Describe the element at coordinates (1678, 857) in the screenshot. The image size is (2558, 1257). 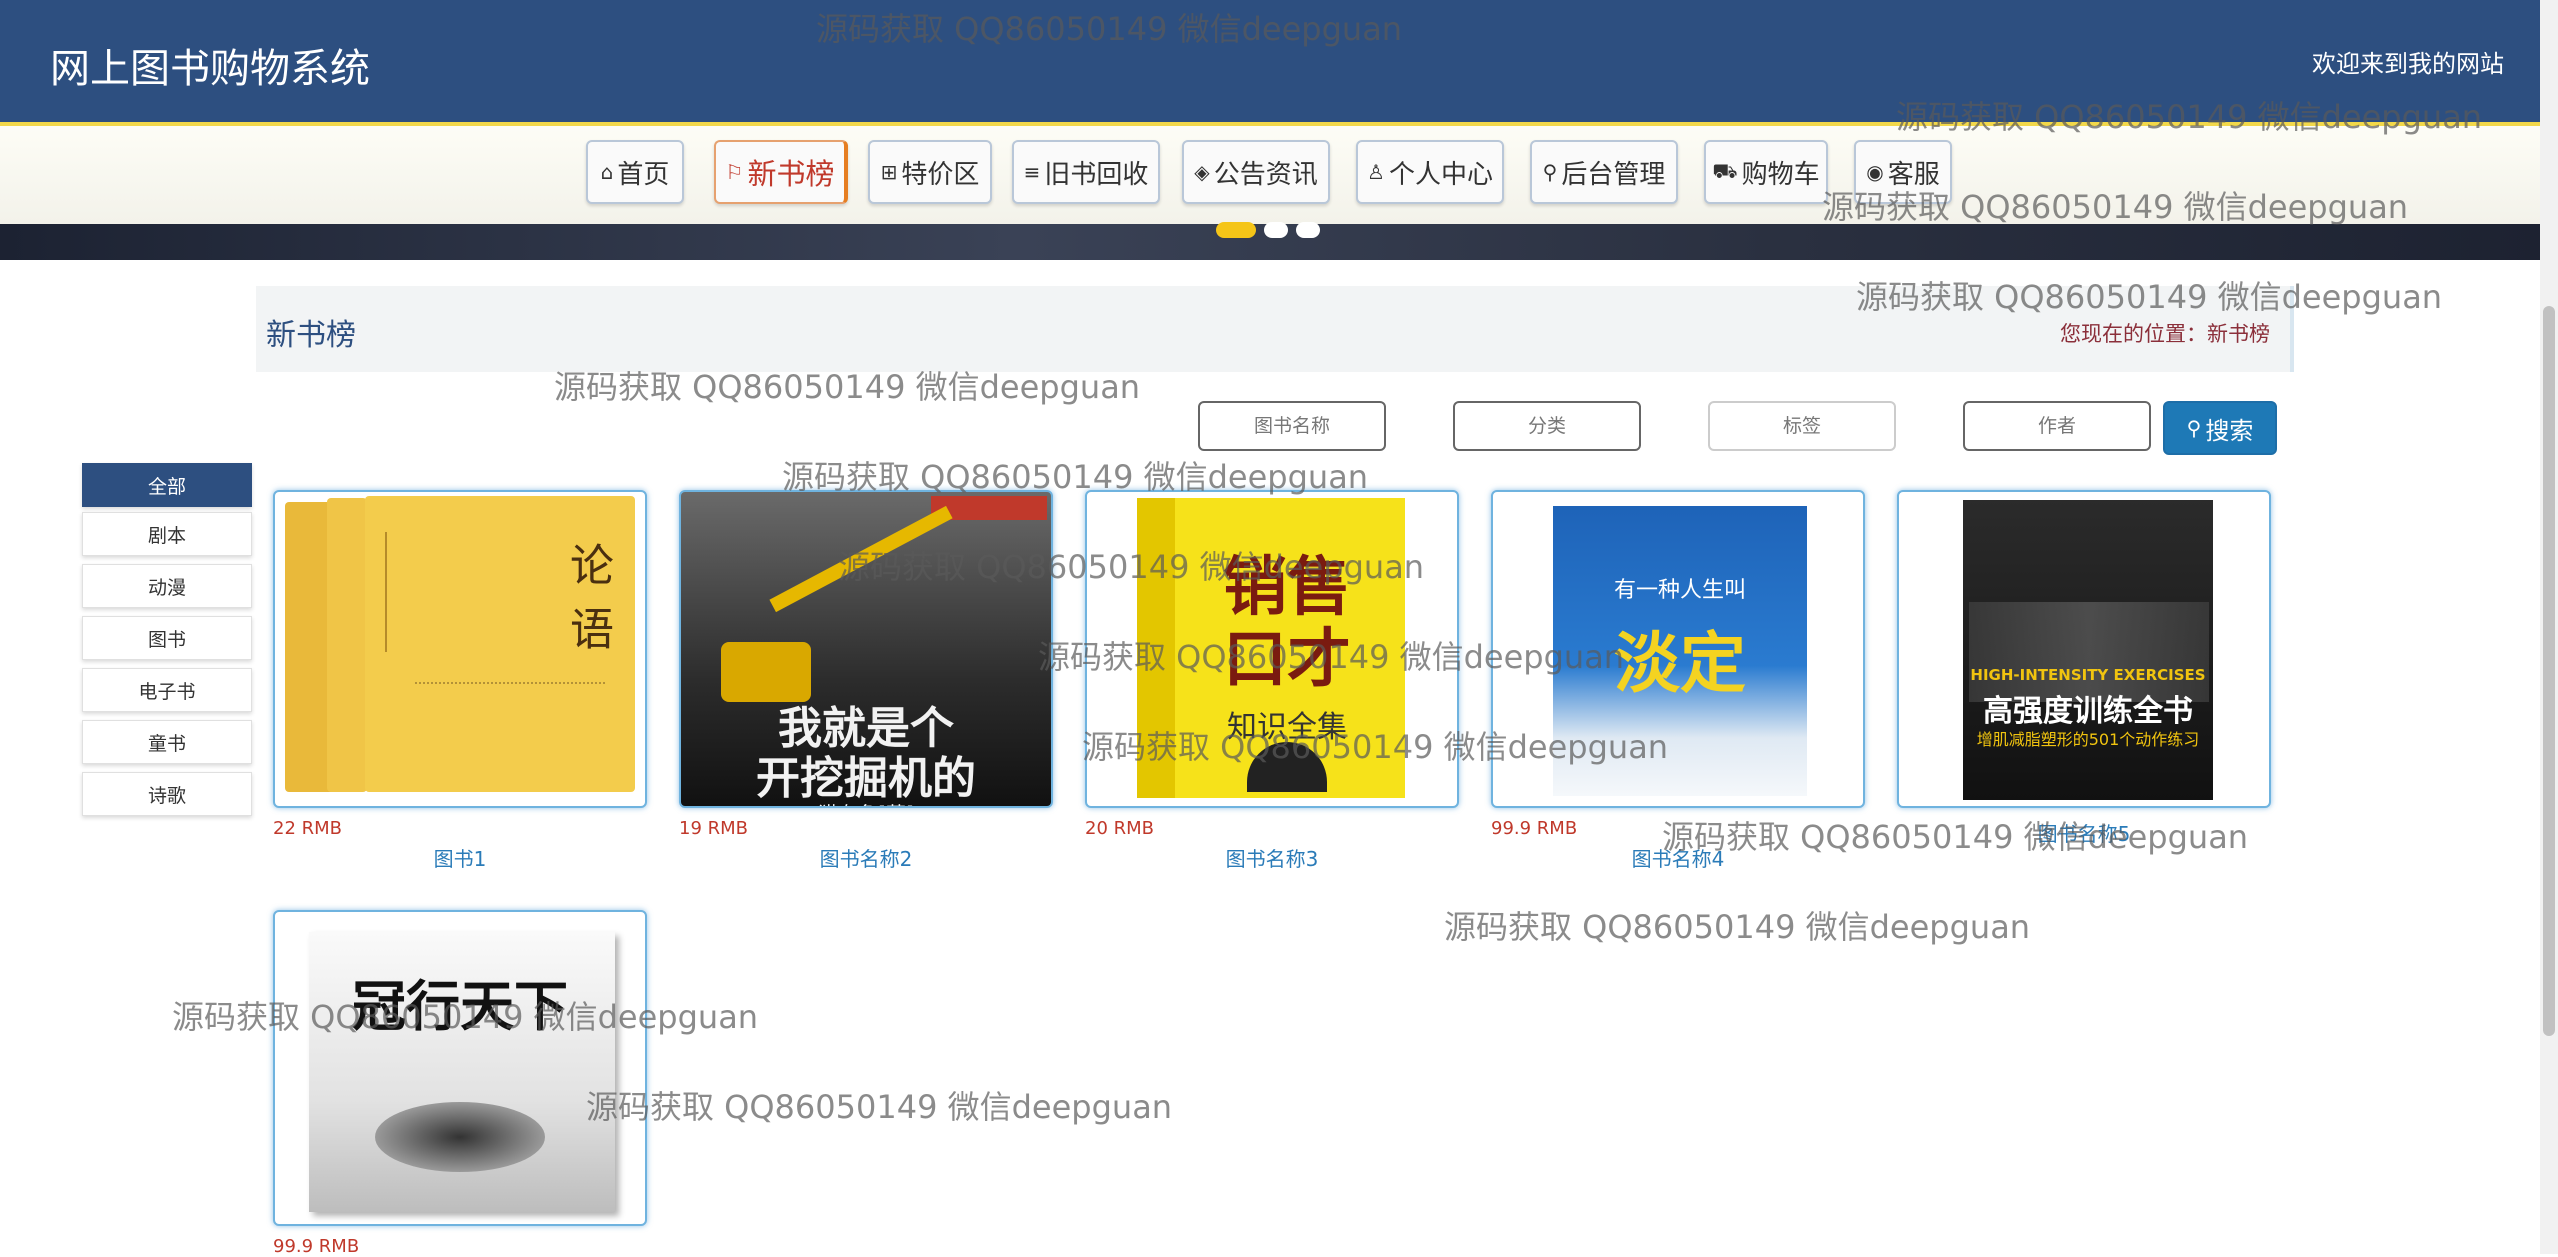
I see `book-name: 图书名称4` at that location.